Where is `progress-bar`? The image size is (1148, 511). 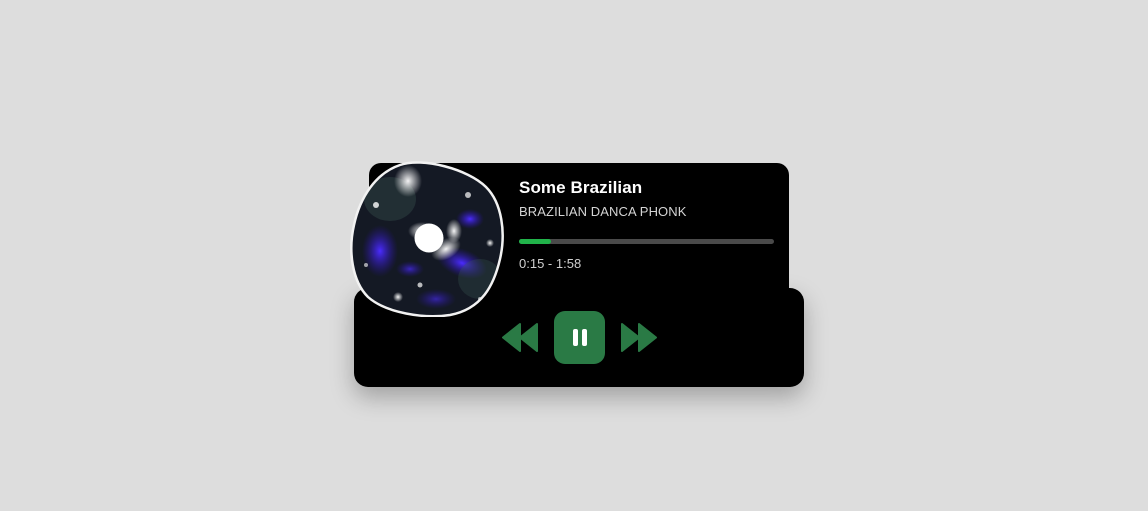
progress-bar is located at coordinates (646, 241).